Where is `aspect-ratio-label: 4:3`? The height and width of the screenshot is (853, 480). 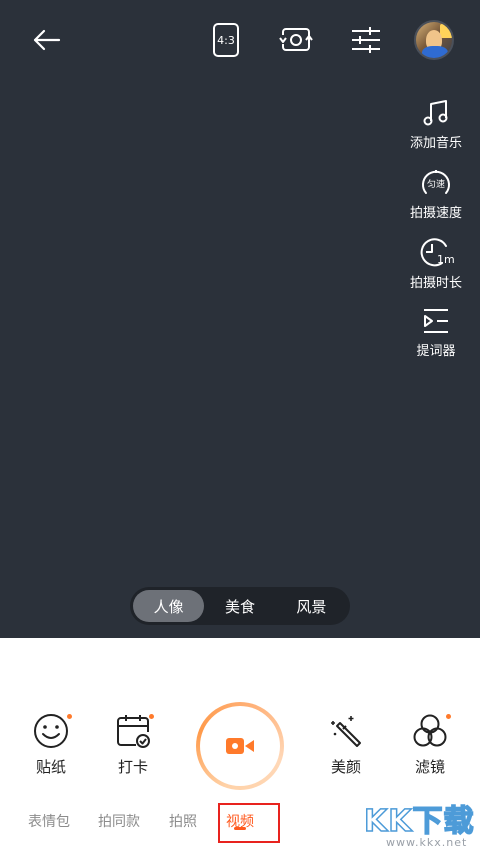
aspect-ratio-label: 4:3 is located at coordinates (226, 40).